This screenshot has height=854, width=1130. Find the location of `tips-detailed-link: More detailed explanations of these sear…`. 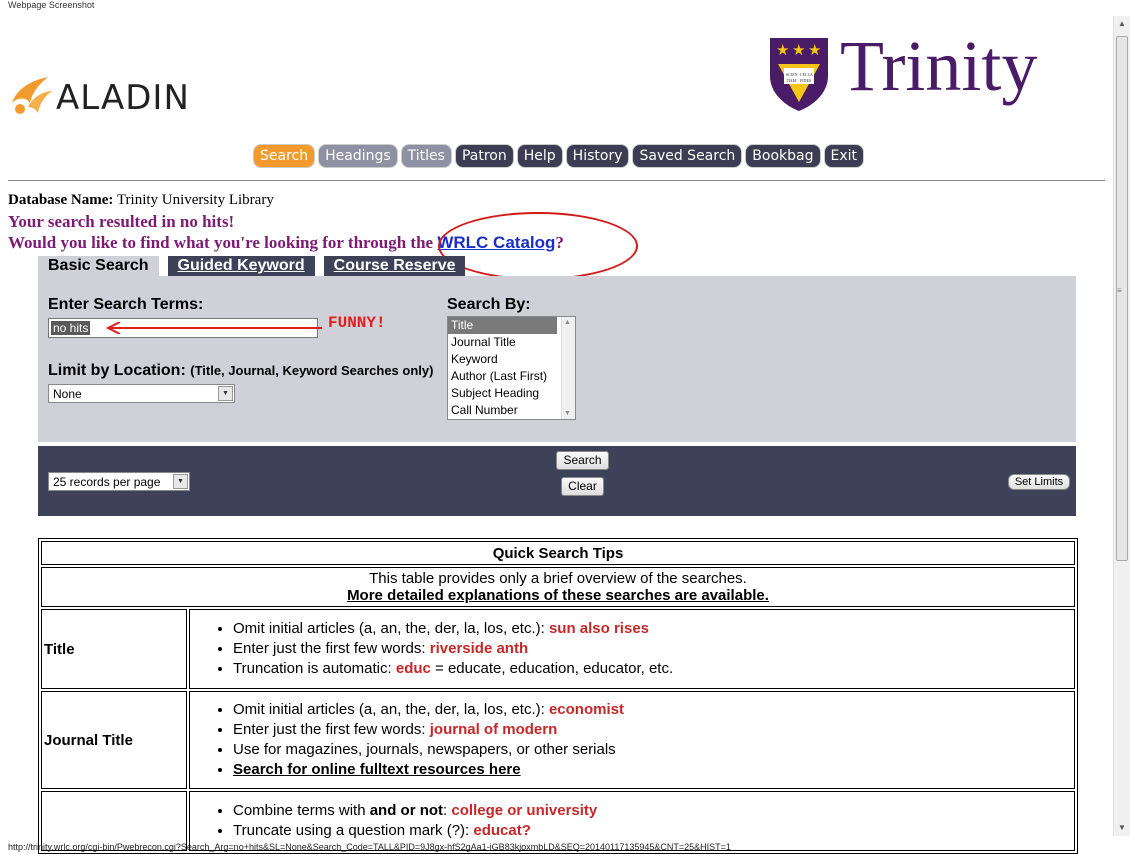

tips-detailed-link: More detailed explanations of these sear… is located at coordinates (558, 595).